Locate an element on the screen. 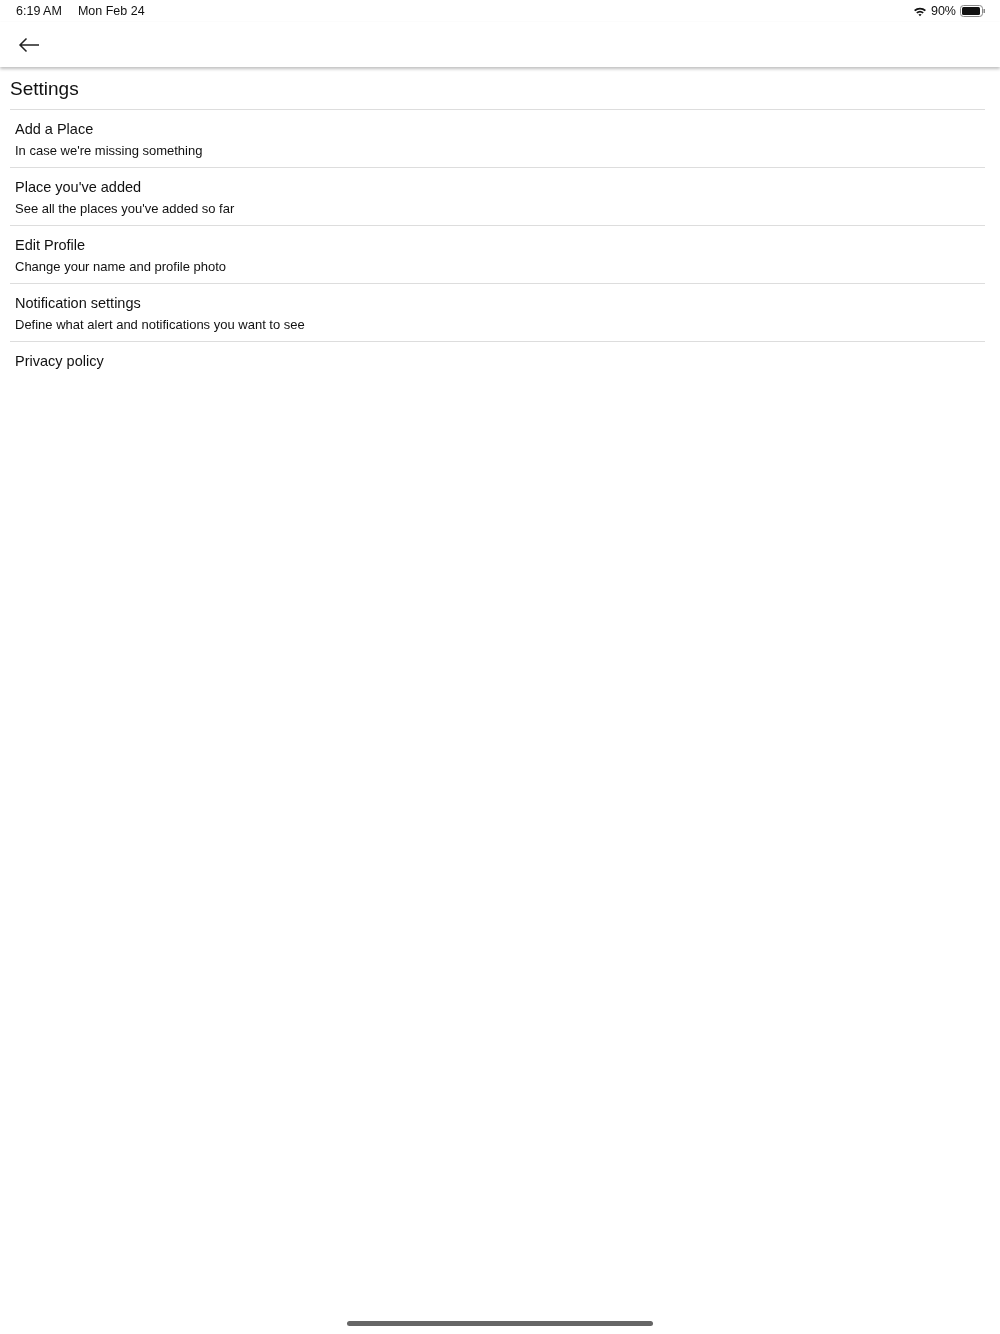 This screenshot has height=1334, width=1000. item-title: Privacy policy is located at coordinates (60, 361).